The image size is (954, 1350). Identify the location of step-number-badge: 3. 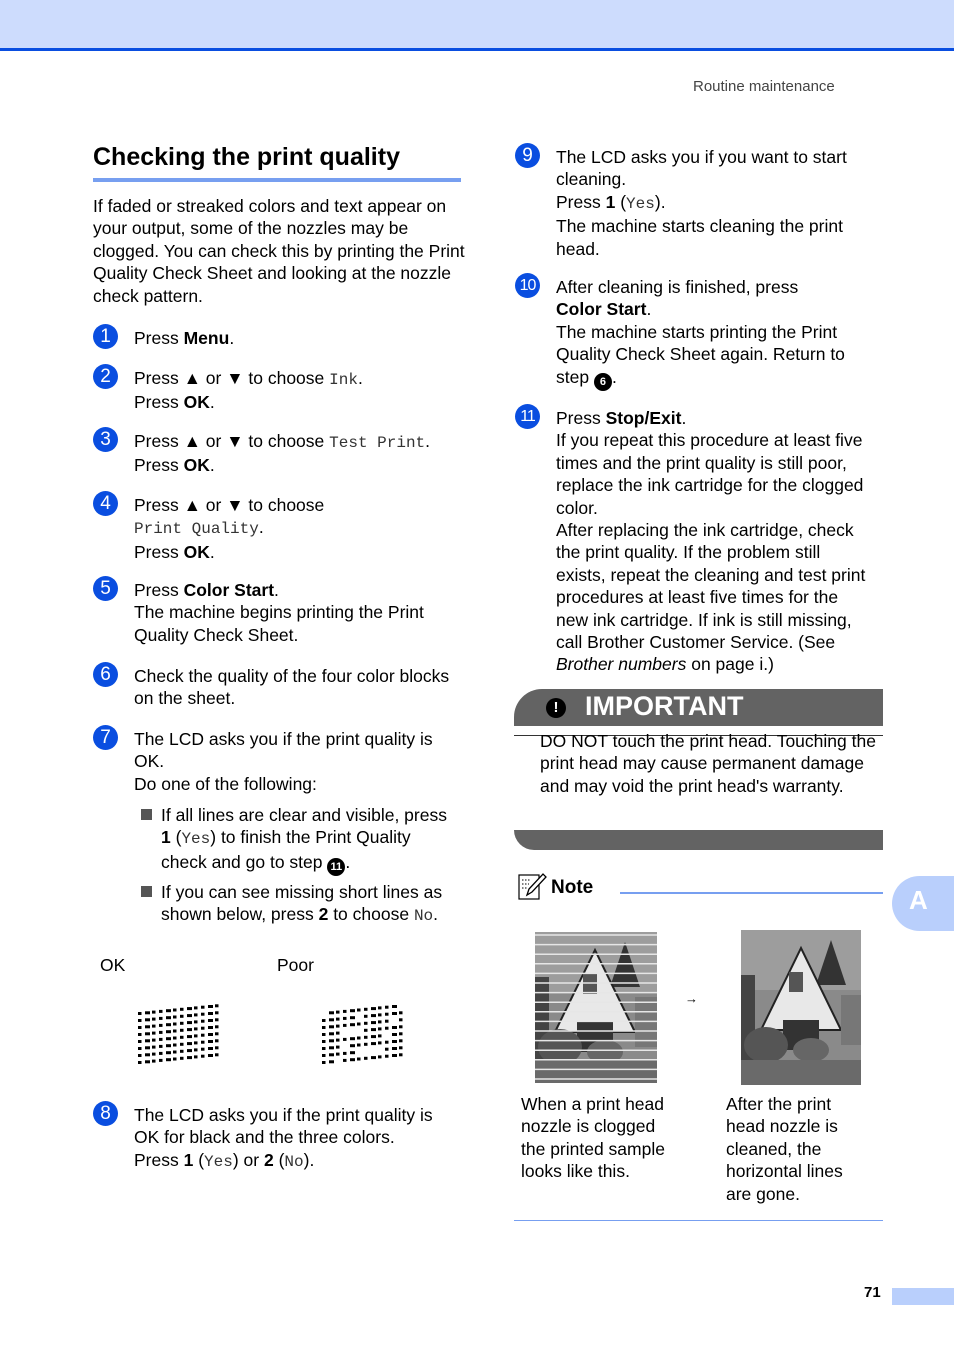
(105, 439).